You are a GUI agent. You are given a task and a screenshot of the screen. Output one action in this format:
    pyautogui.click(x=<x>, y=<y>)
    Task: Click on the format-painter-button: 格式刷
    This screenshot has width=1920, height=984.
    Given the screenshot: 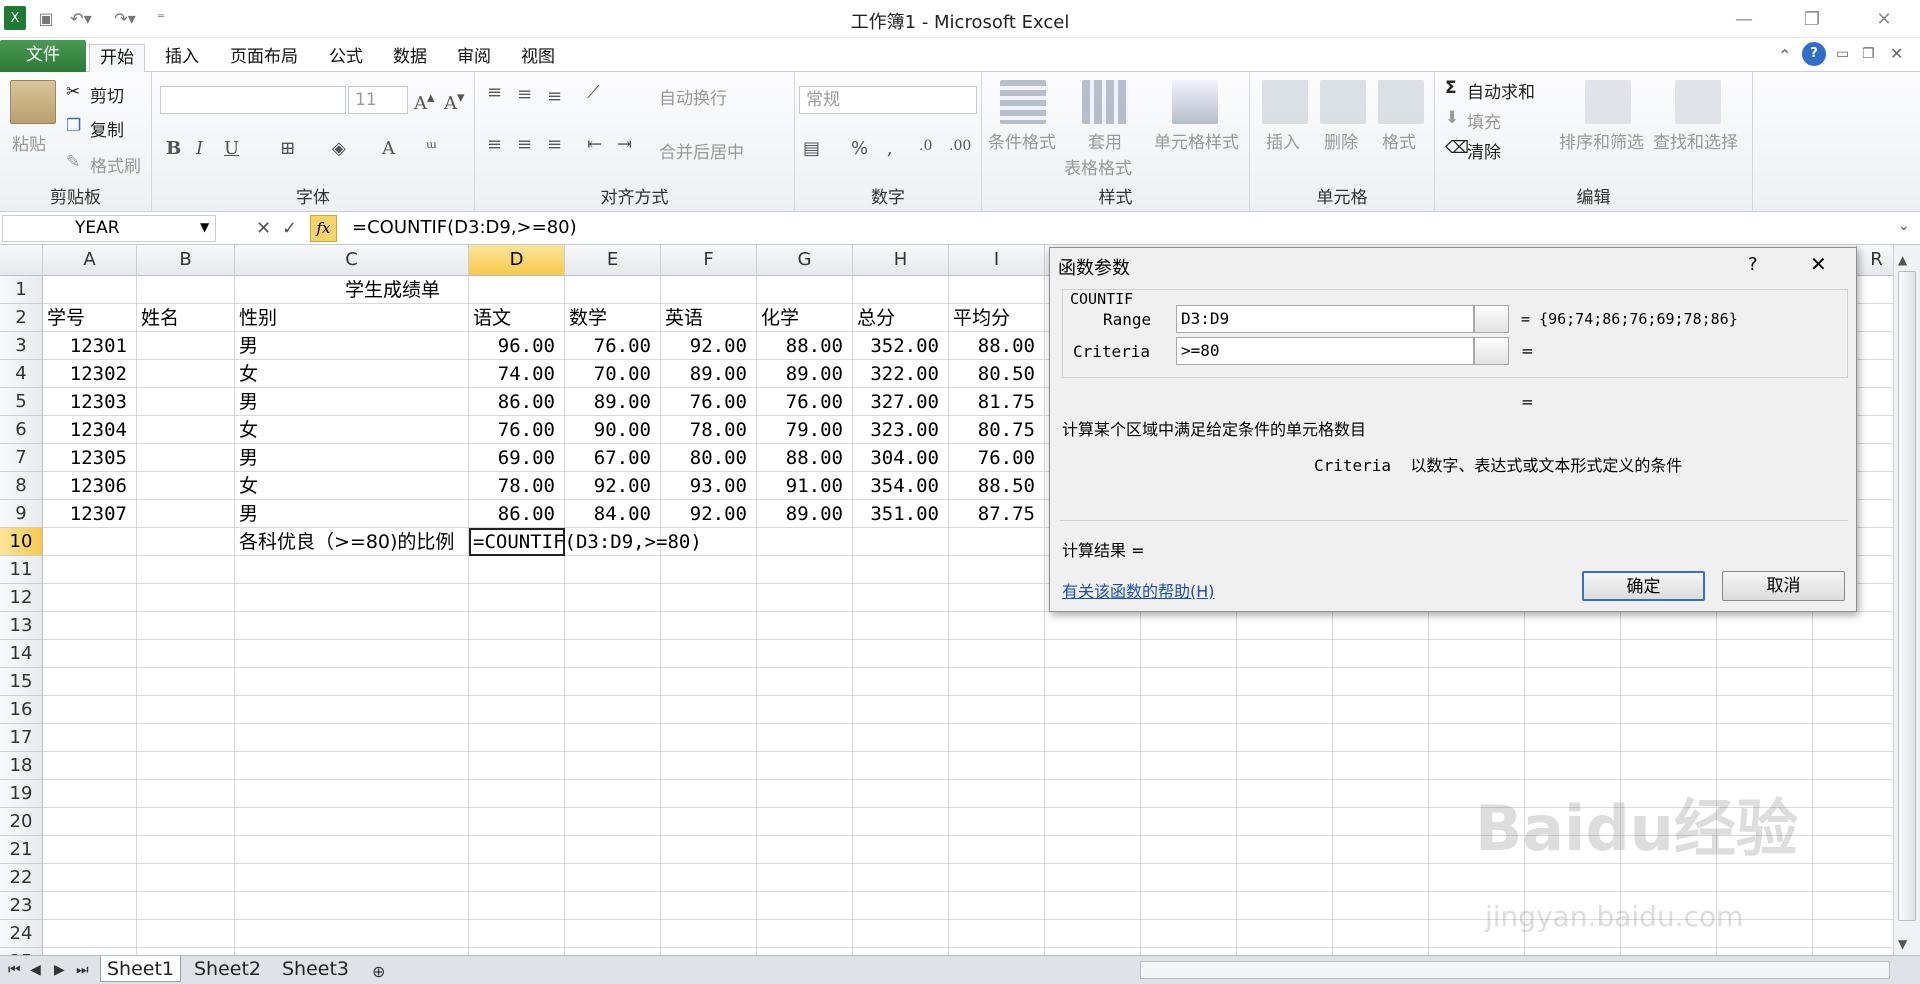 What is the action you would take?
    pyautogui.click(x=115, y=164)
    